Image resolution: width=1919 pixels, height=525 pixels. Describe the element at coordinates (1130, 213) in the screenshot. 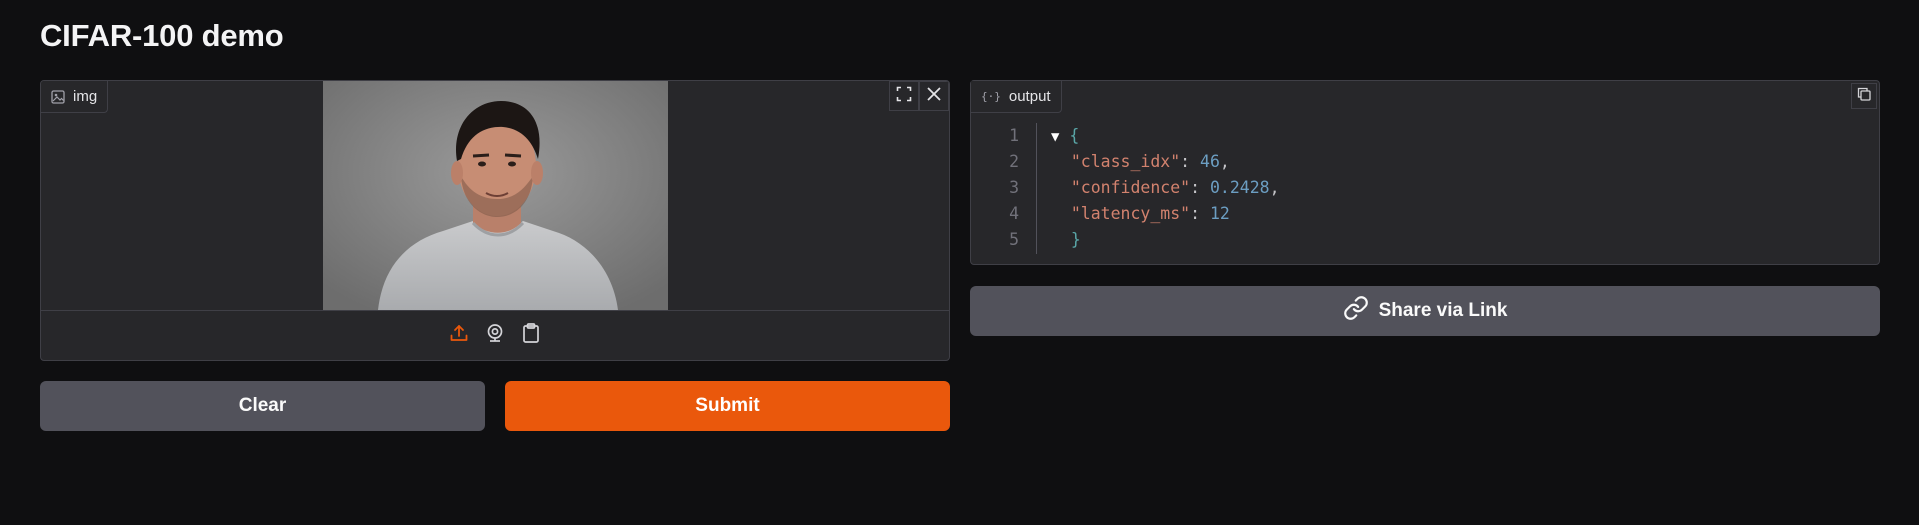

I see `json-key: "latency_ms"` at that location.